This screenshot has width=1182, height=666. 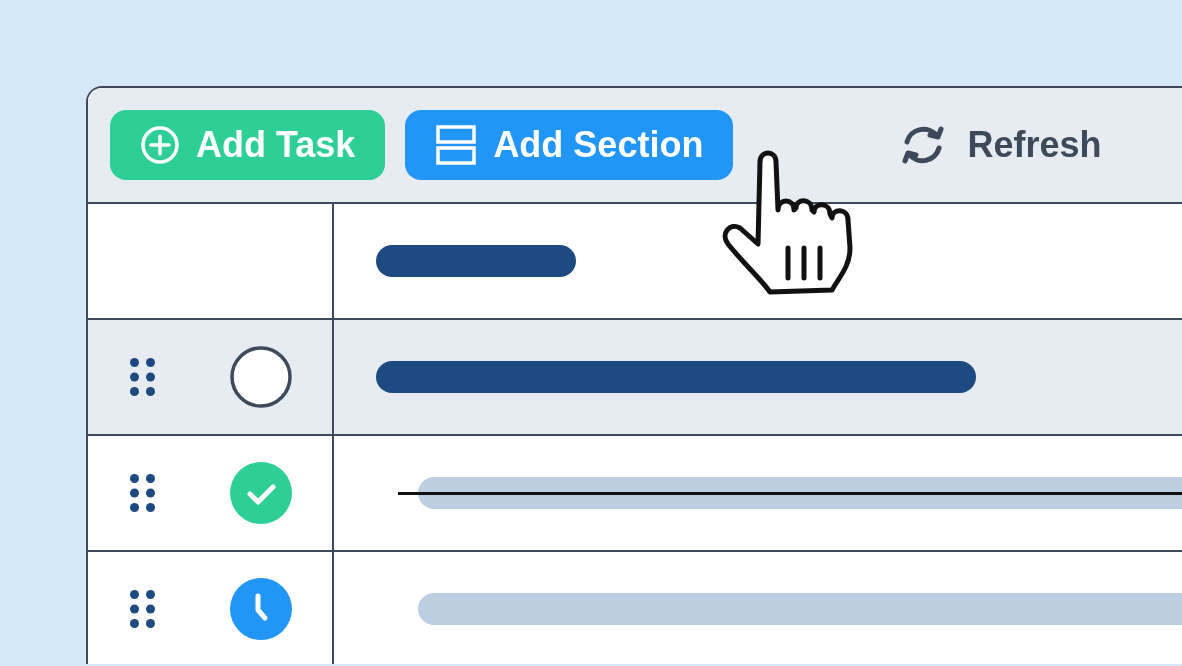 What do you see at coordinates (261, 609) in the screenshot?
I see `clock-icon` at bounding box center [261, 609].